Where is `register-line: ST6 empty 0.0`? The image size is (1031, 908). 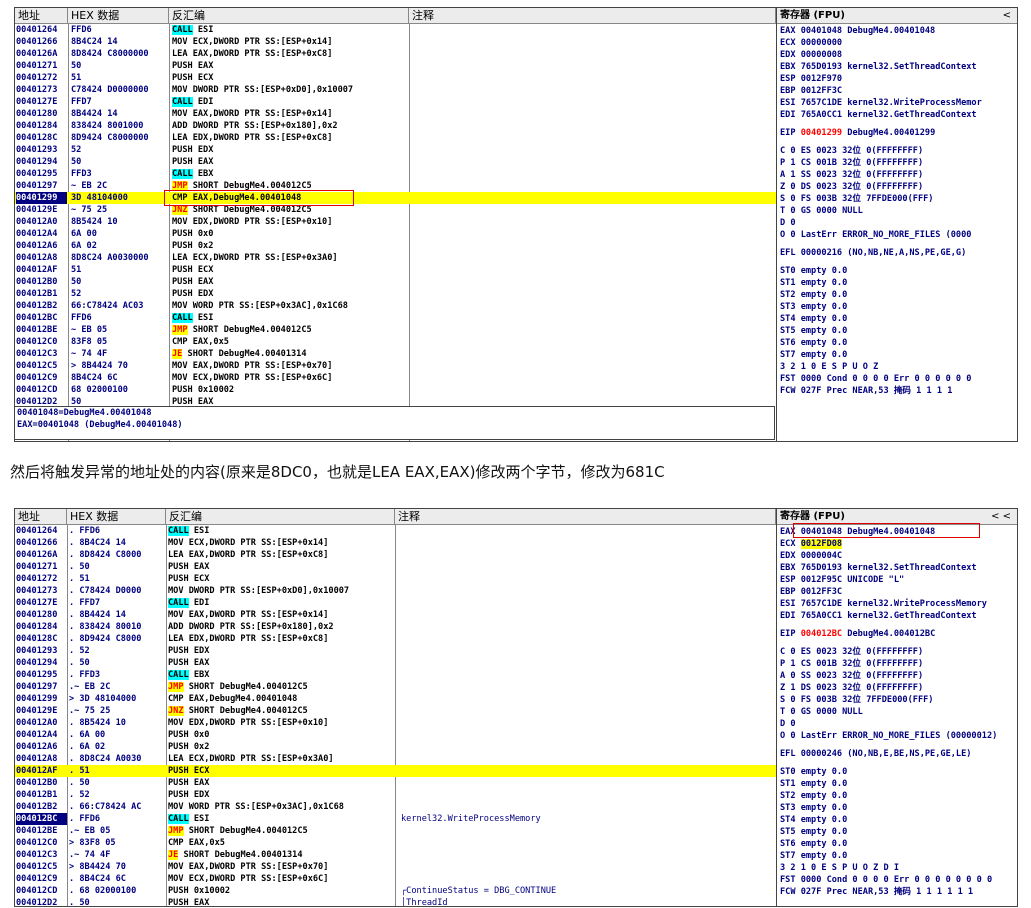
register-line: ST6 empty 0.0 is located at coordinates (898, 343).